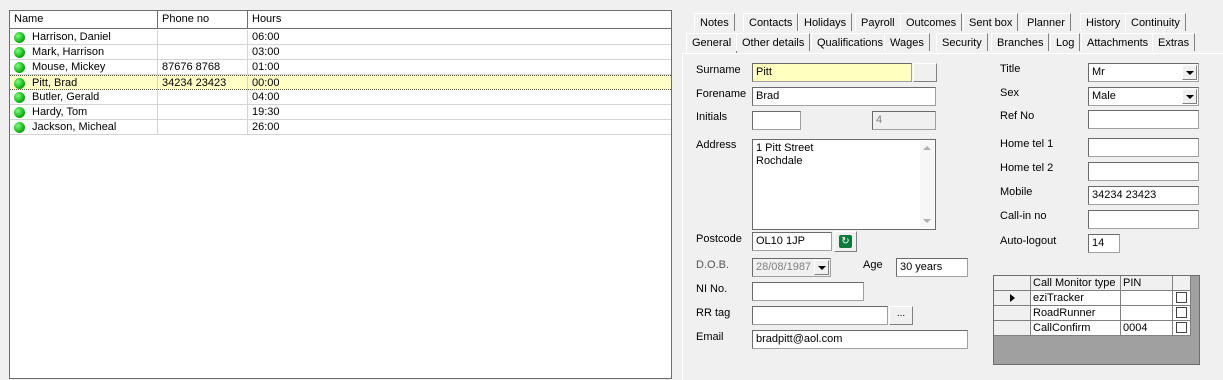  I want to click on initials-field, so click(776, 120).